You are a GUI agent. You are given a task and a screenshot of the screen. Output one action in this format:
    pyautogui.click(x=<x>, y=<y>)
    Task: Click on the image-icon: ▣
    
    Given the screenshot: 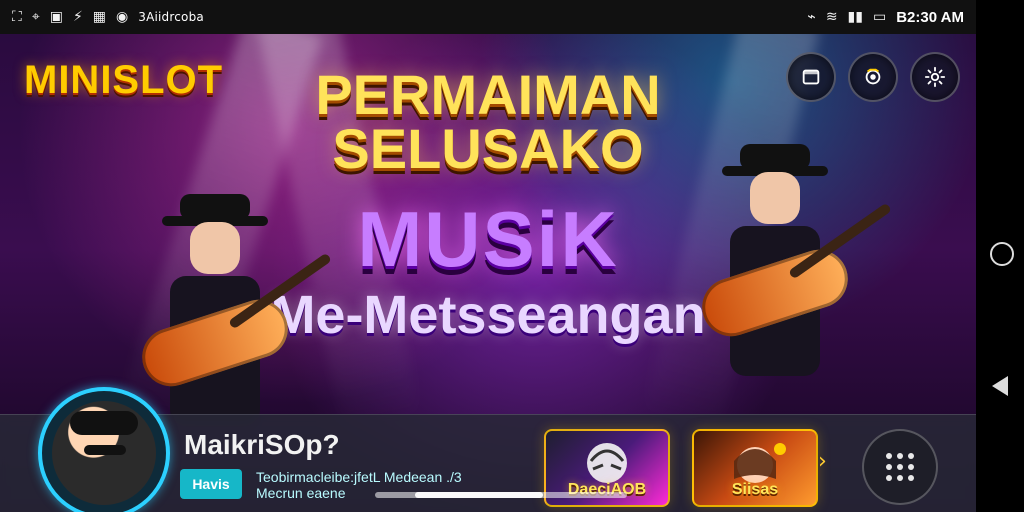 What is the action you would take?
    pyautogui.click(x=56, y=17)
    